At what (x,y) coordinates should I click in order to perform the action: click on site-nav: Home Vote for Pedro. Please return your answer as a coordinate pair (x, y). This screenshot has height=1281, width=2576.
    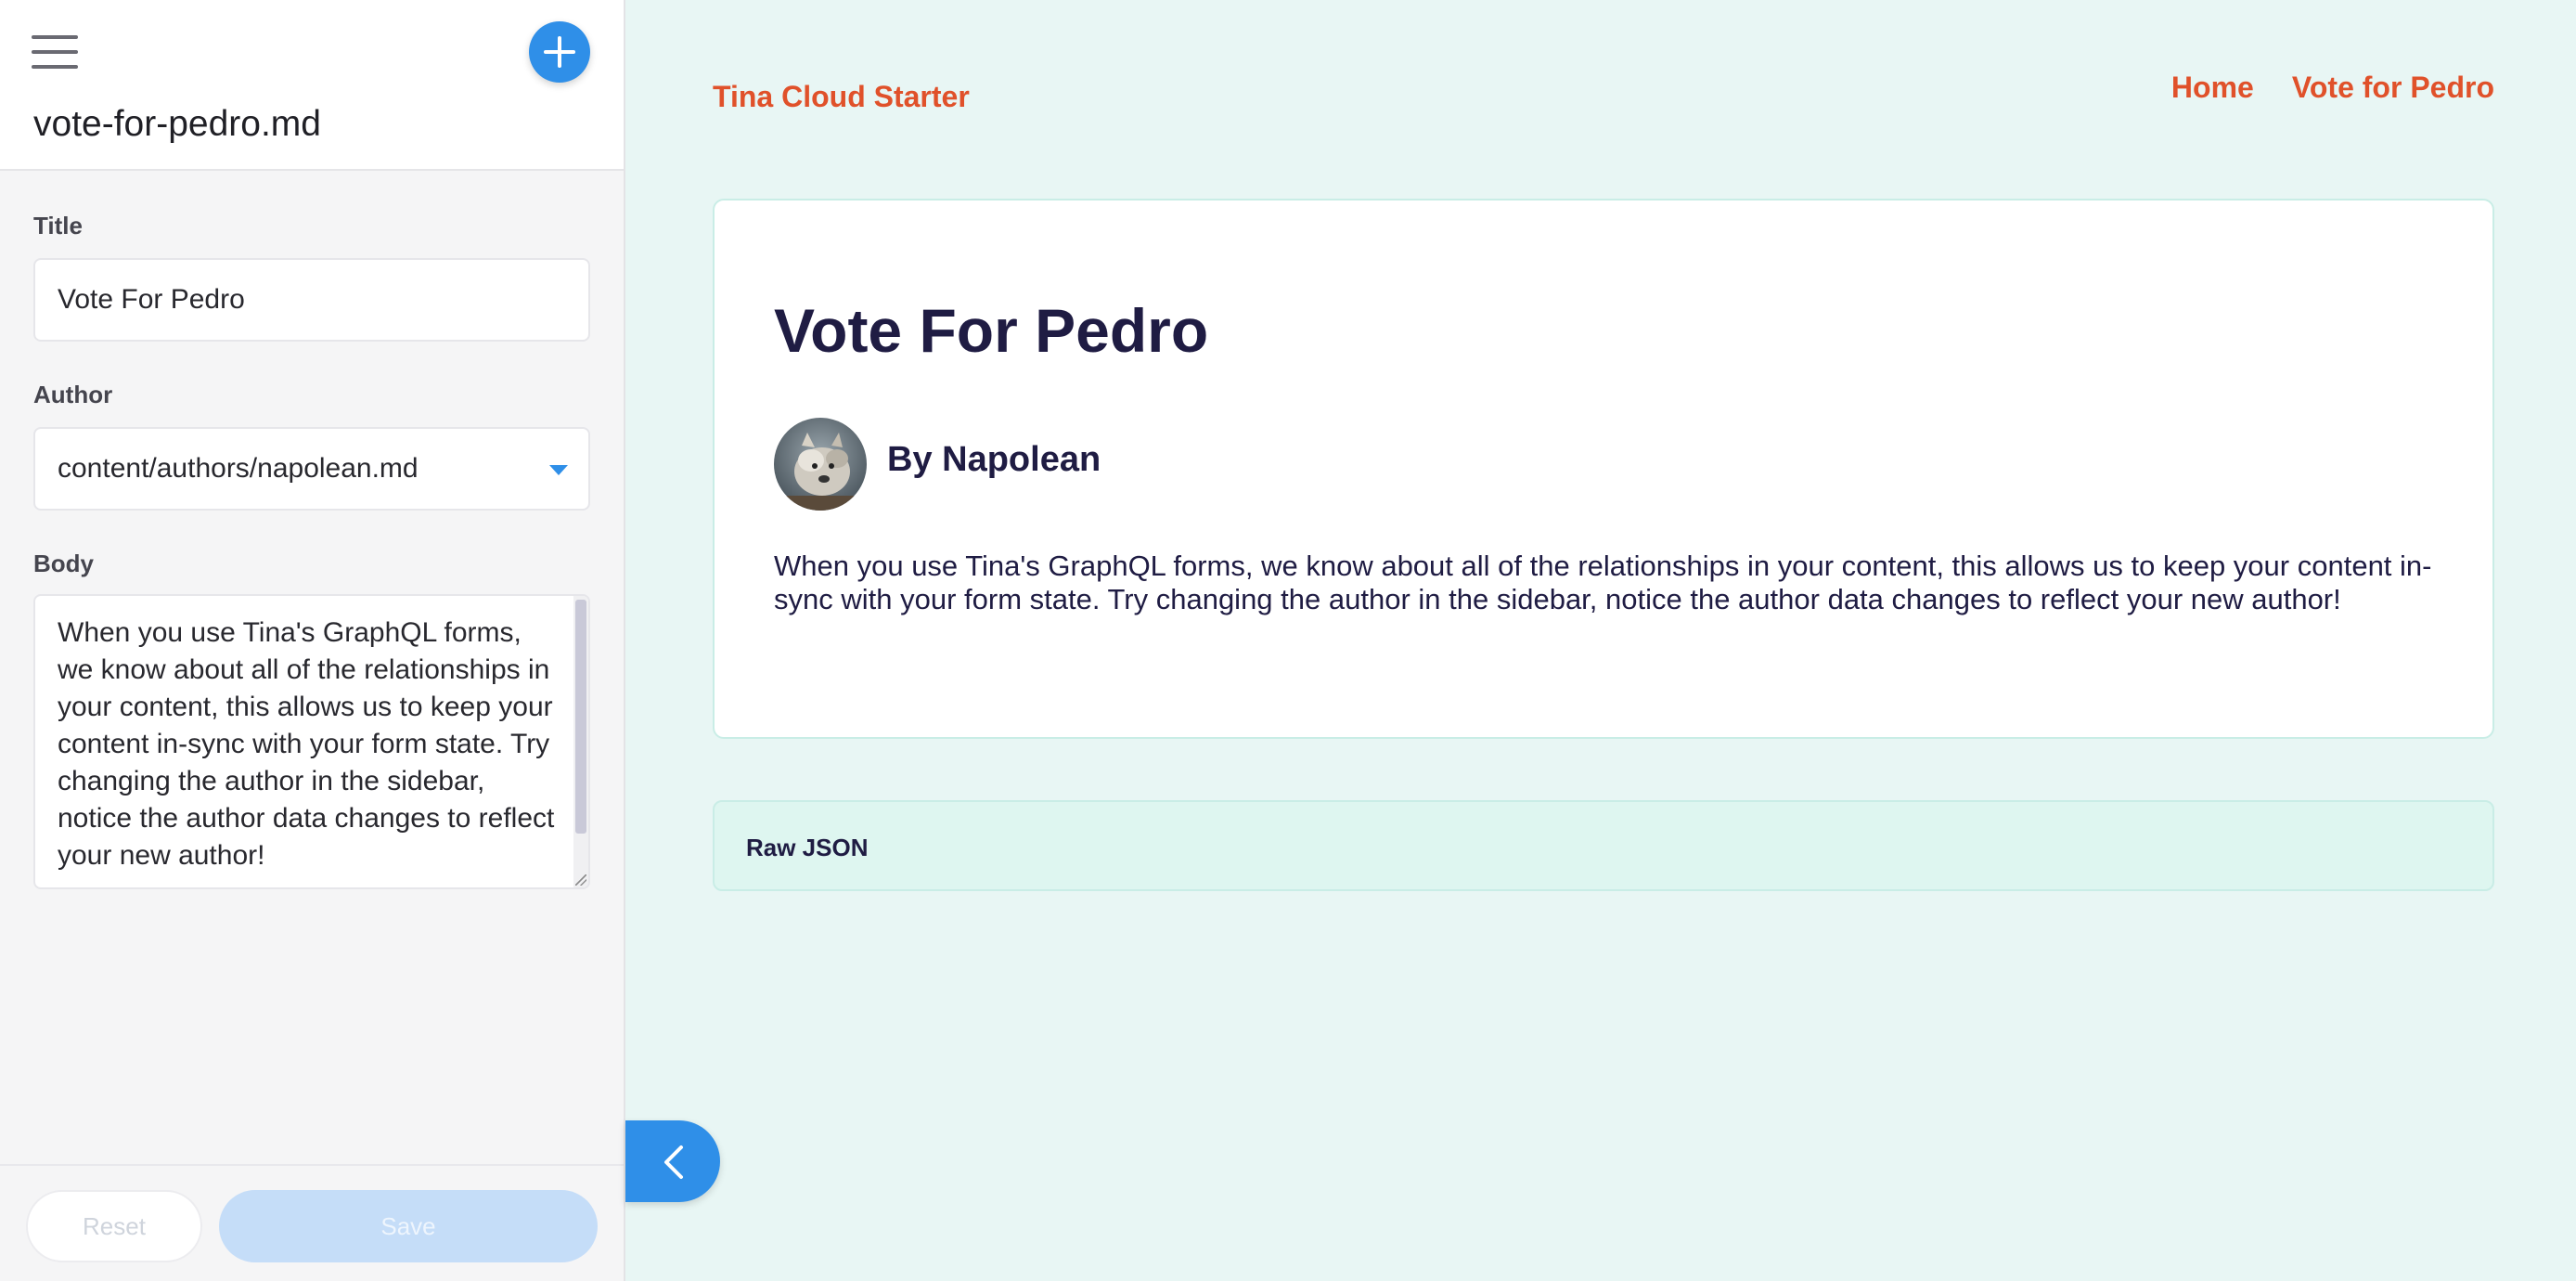
    Looking at the image, I should click on (2316, 88).